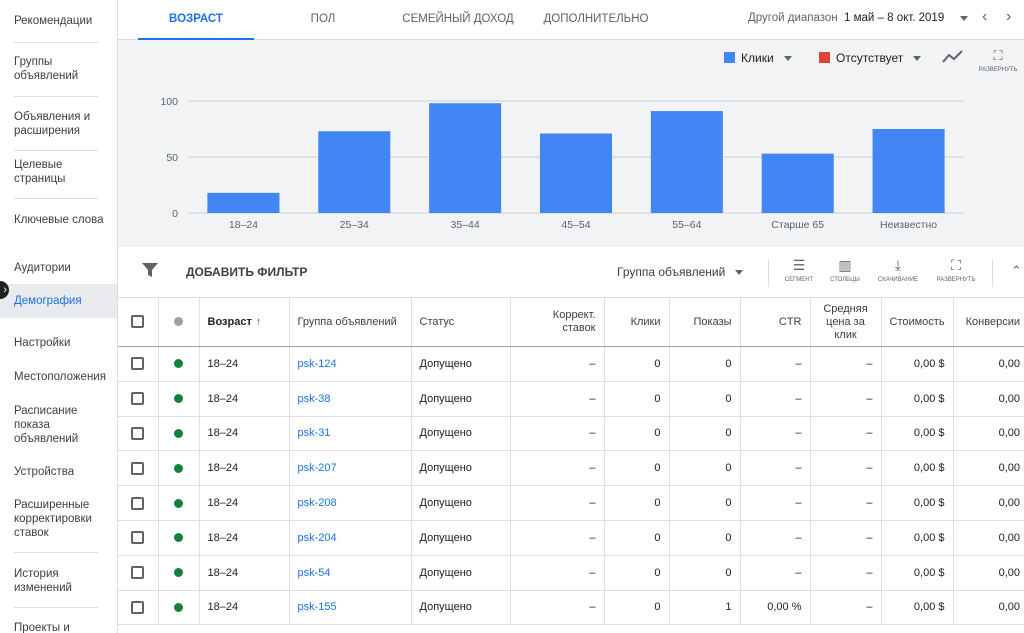 This screenshot has width=1024, height=633. I want to click on legend-metric1-swatch, so click(729, 57).